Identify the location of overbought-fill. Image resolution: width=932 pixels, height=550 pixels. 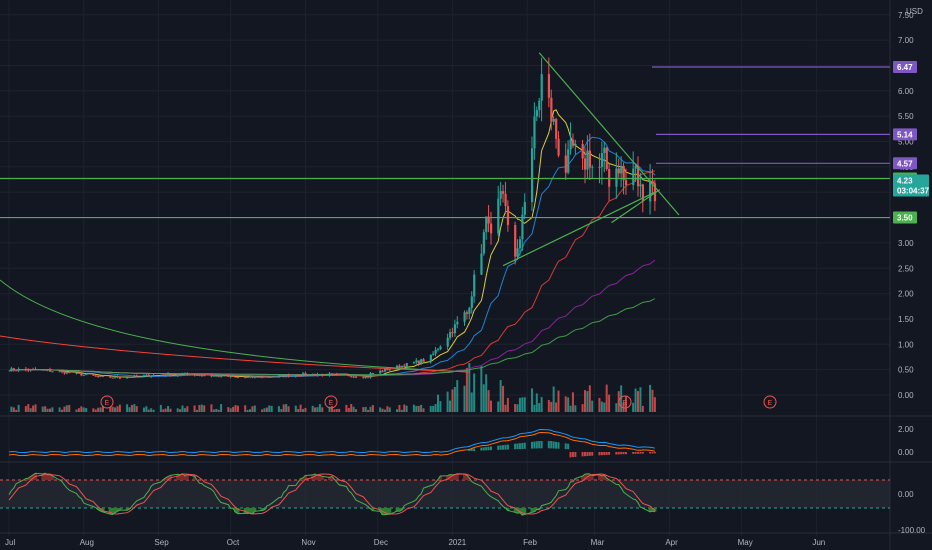
(592, 477).